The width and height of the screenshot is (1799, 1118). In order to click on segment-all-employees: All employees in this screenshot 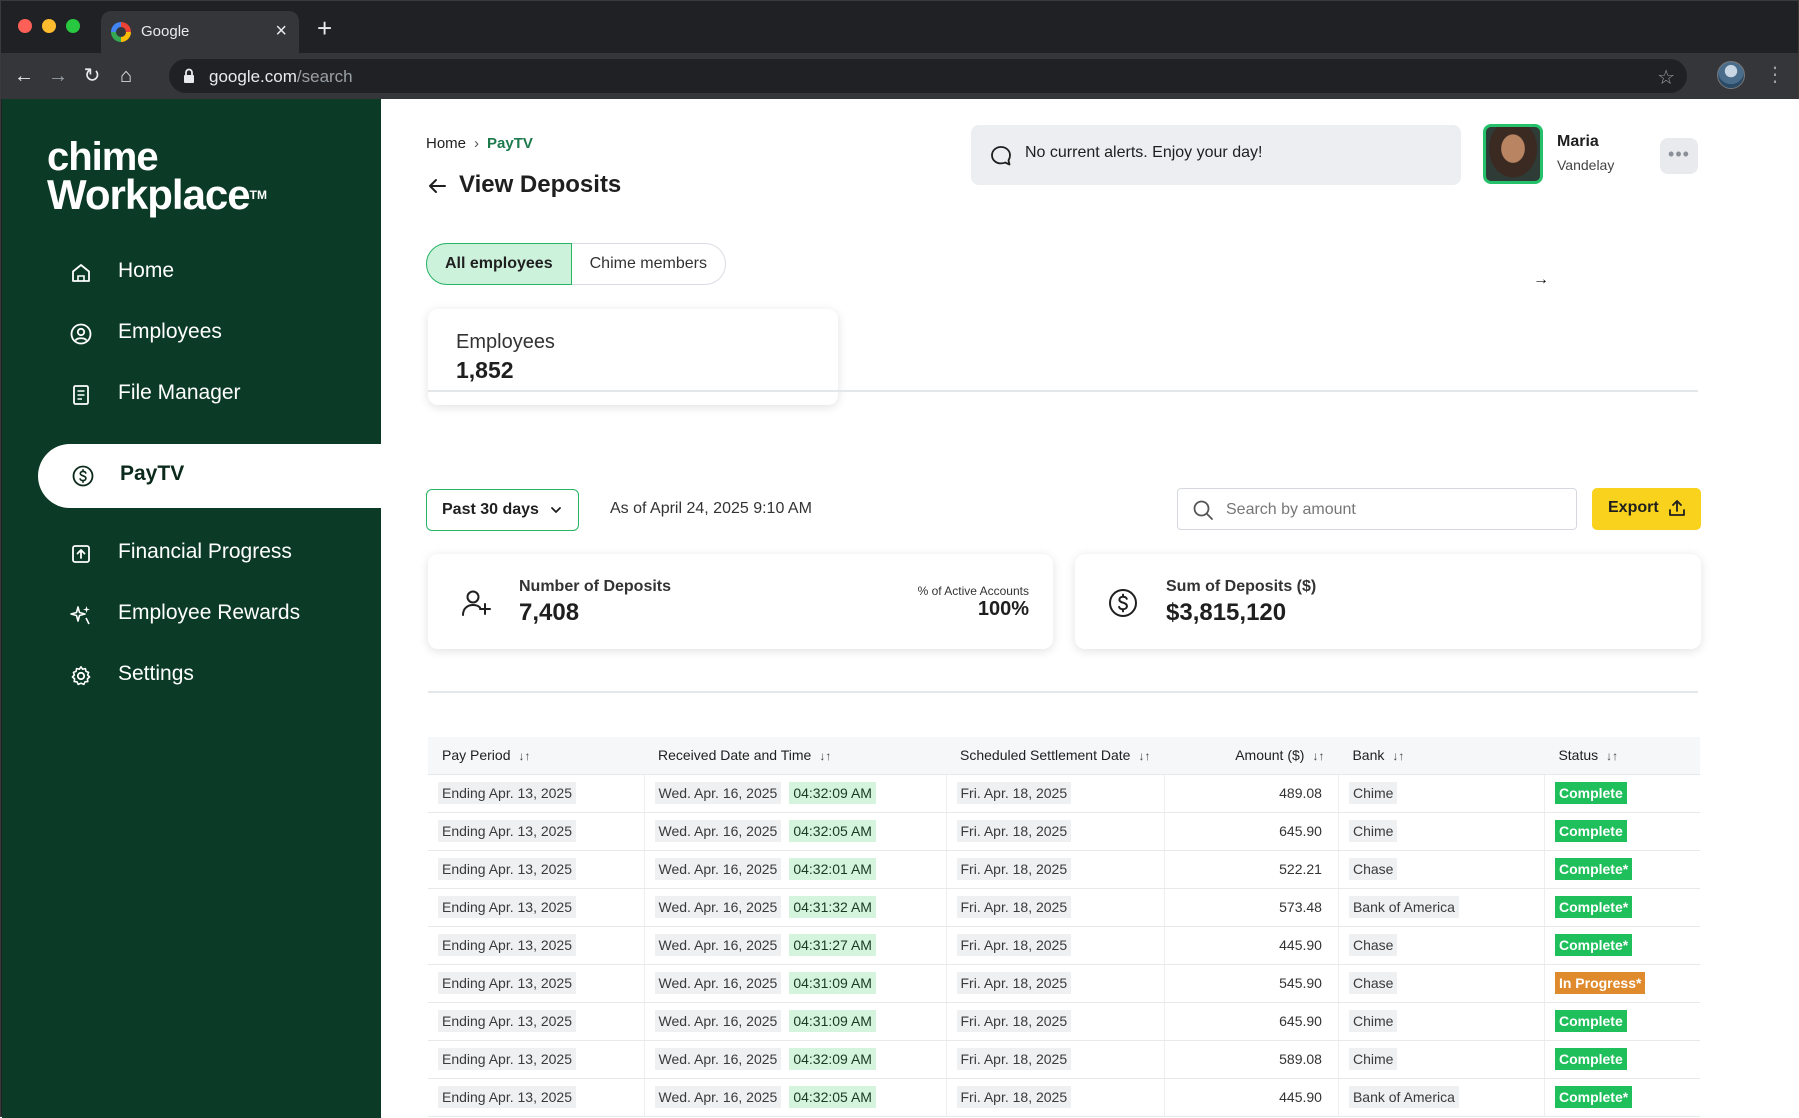, I will do `click(499, 264)`.